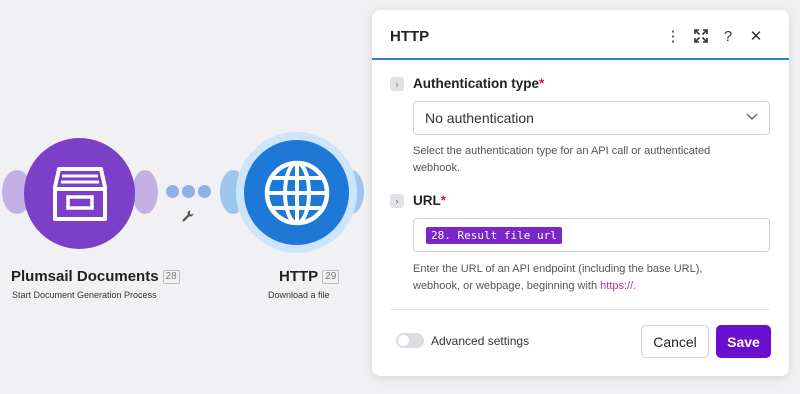 The width and height of the screenshot is (800, 394). Describe the element at coordinates (635, 286) in the screenshot. I see `url-help-suffix: .` at that location.